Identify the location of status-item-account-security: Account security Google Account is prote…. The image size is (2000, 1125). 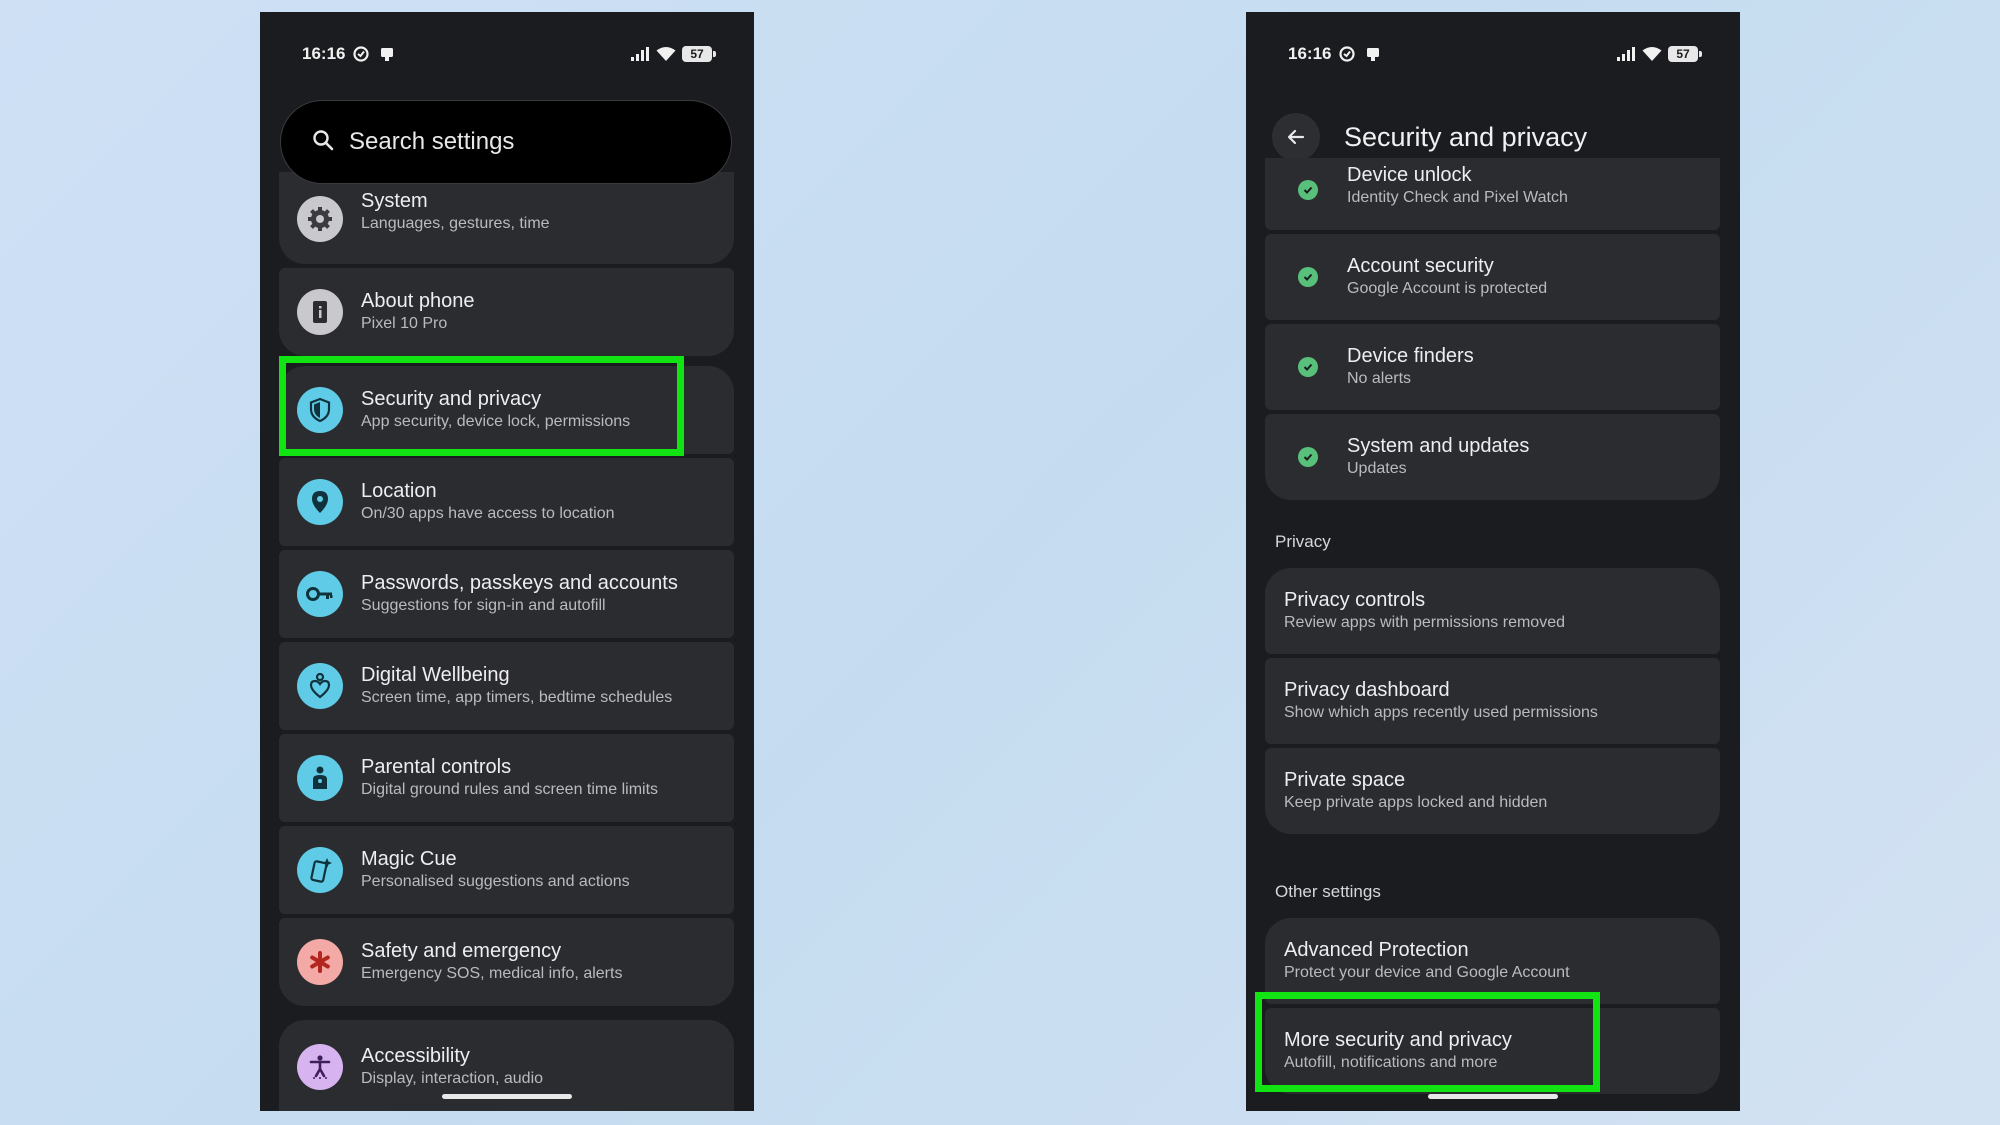
(1492, 277).